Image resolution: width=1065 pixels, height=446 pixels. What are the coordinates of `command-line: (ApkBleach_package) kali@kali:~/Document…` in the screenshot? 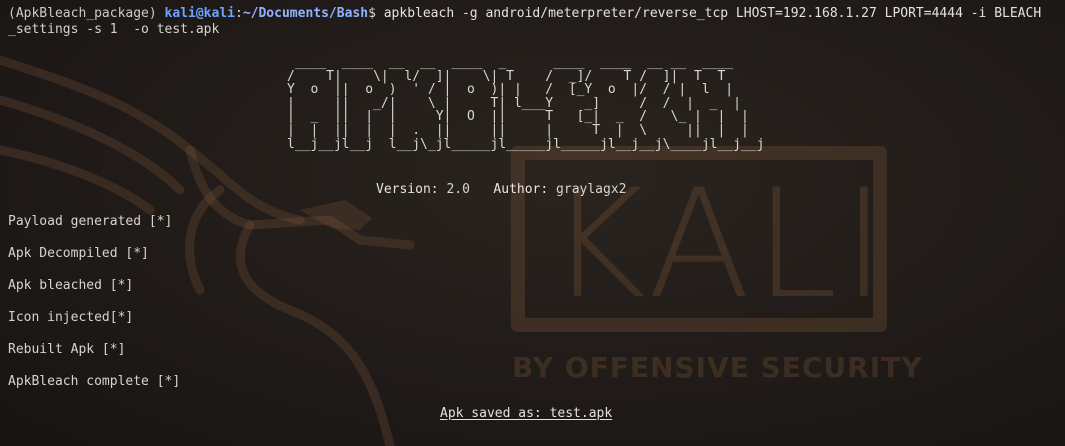 It's located at (525, 13).